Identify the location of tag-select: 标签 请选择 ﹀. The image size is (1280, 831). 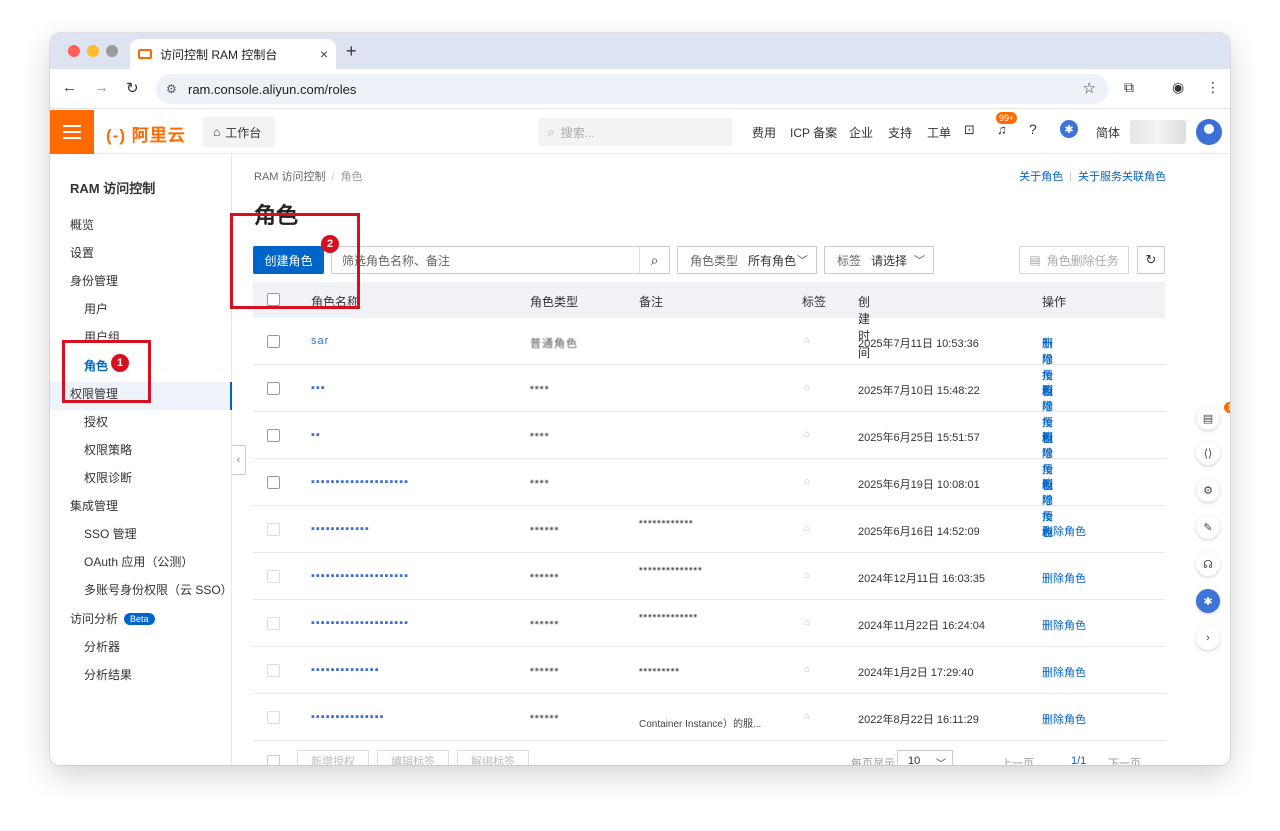
(879, 260).